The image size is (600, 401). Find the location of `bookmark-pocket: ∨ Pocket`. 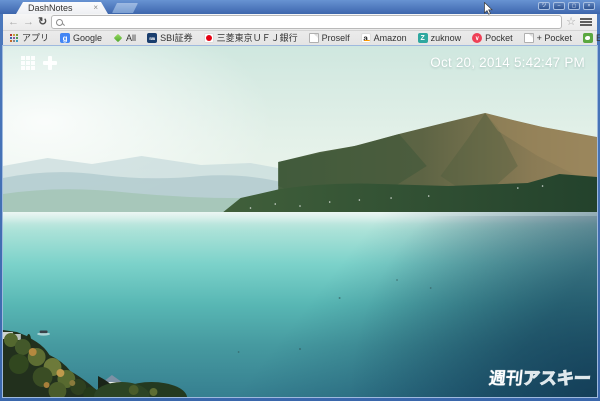

bookmark-pocket: ∨ Pocket is located at coordinates (492, 38).